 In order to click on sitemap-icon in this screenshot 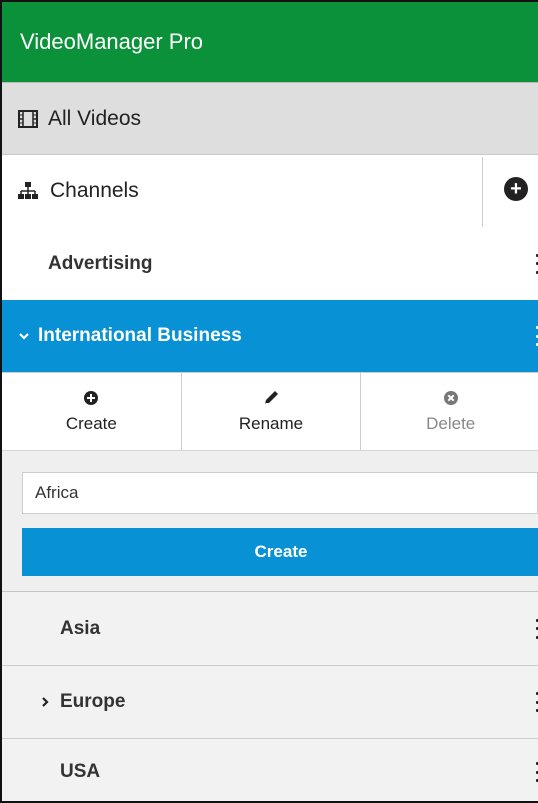, I will do `click(28, 191)`.